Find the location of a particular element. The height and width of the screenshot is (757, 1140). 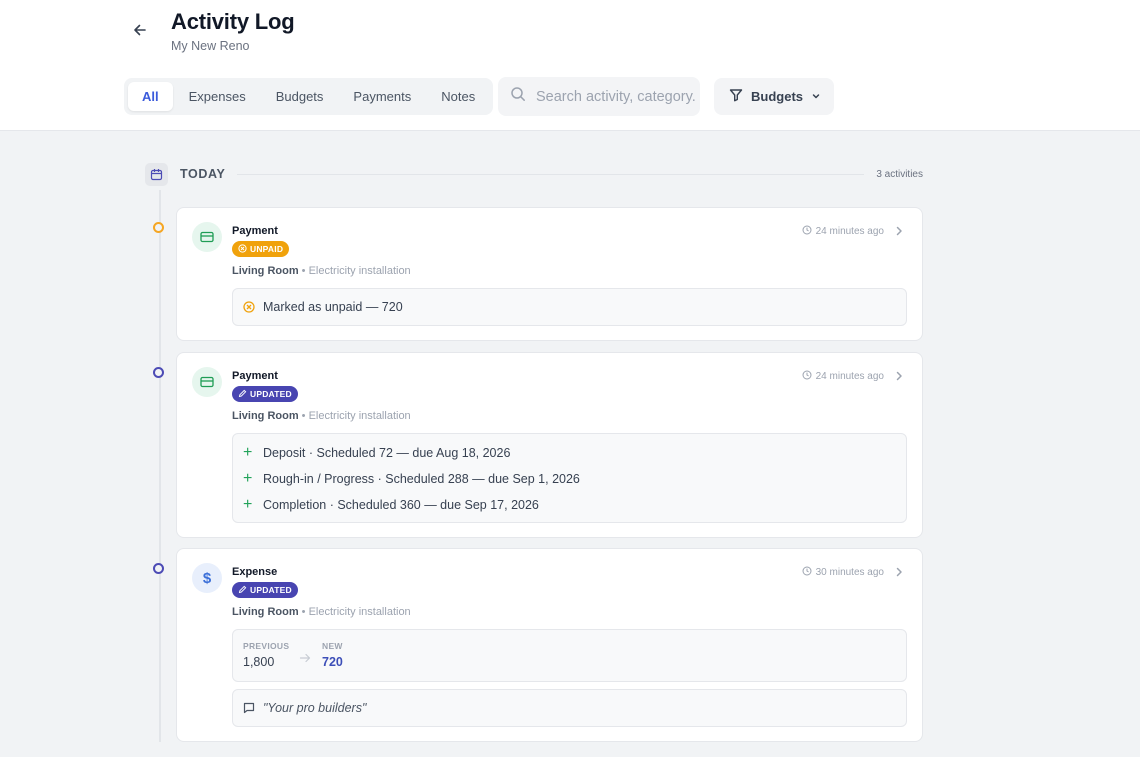

new-value: 720 is located at coordinates (332, 662).